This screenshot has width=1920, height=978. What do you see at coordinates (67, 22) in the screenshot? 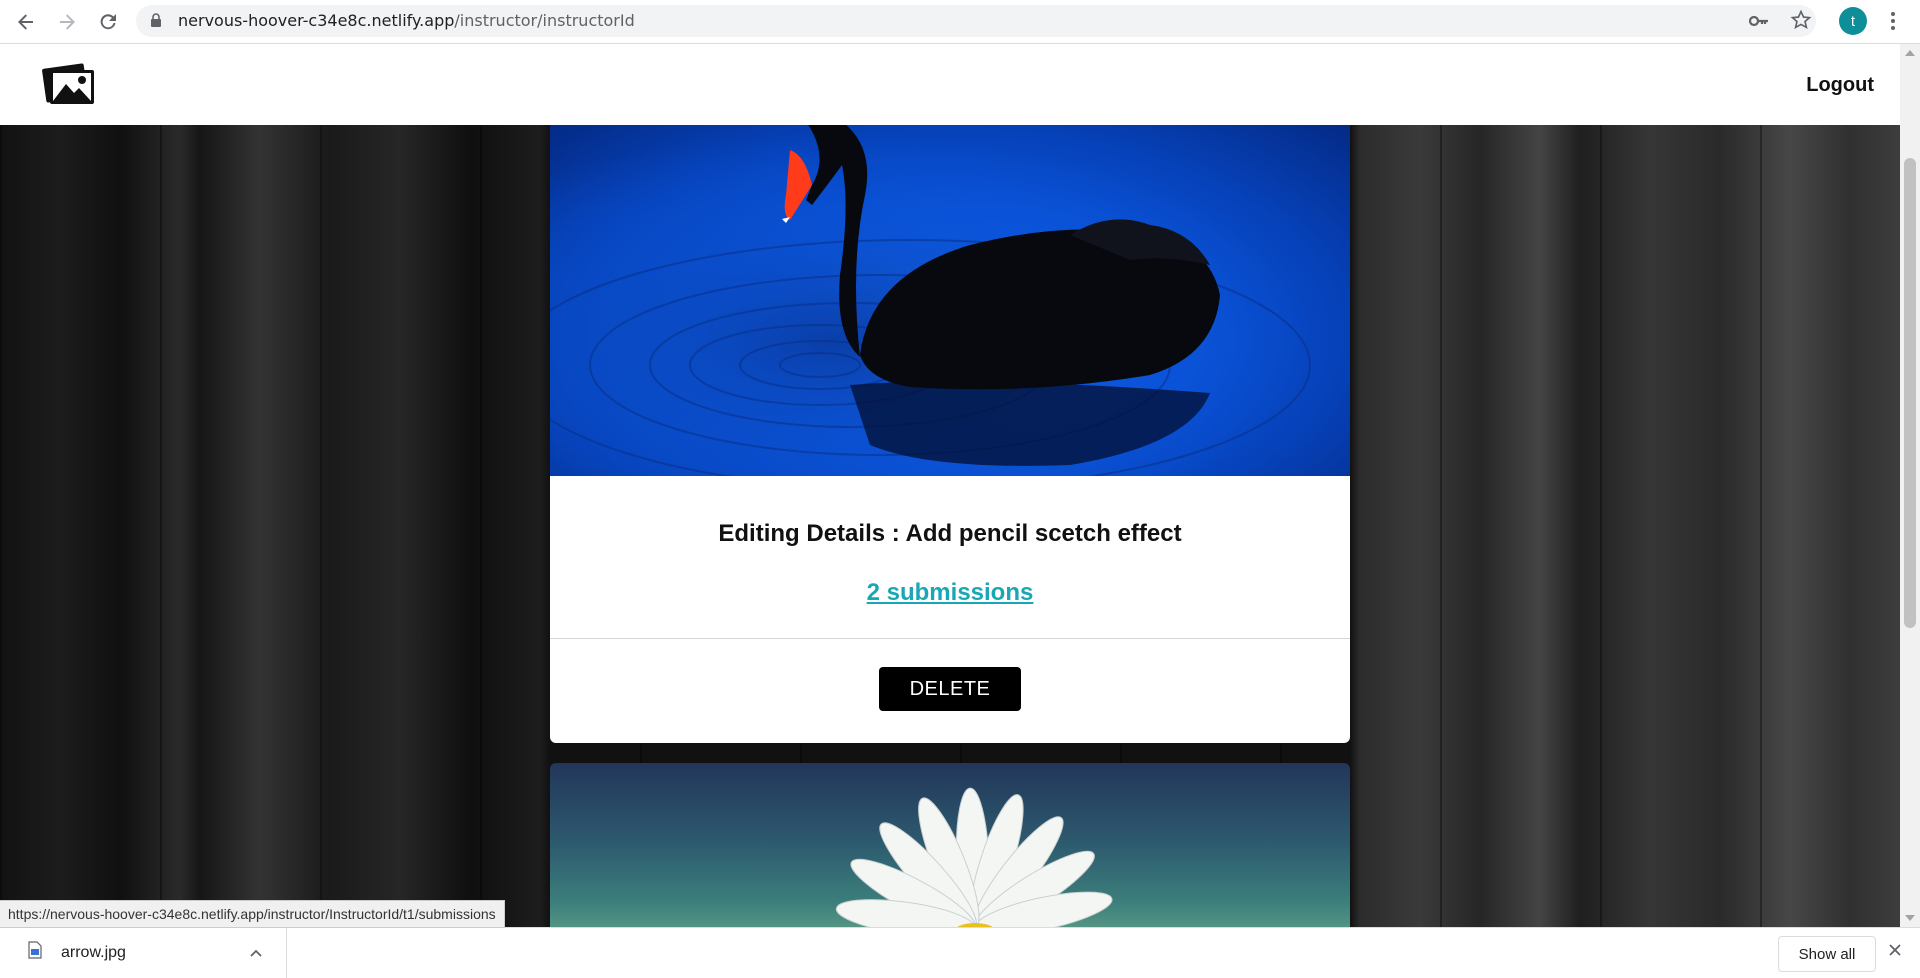
I see `forward-icon` at bounding box center [67, 22].